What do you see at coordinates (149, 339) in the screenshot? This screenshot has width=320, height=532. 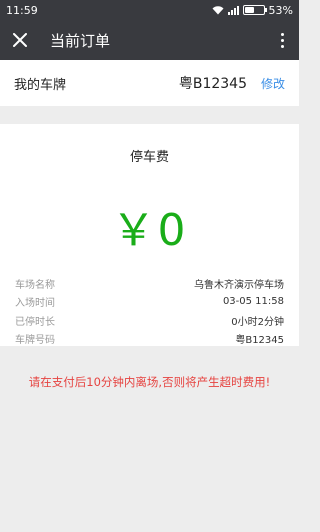 I see `detail-row-plate: 车牌号码 粤B12345` at bounding box center [149, 339].